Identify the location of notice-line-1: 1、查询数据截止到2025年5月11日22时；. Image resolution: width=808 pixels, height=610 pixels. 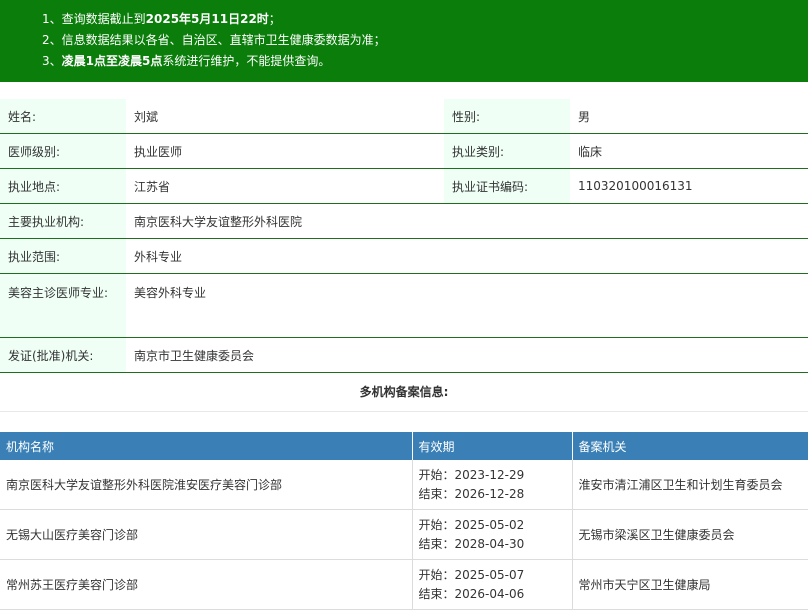
(425, 19).